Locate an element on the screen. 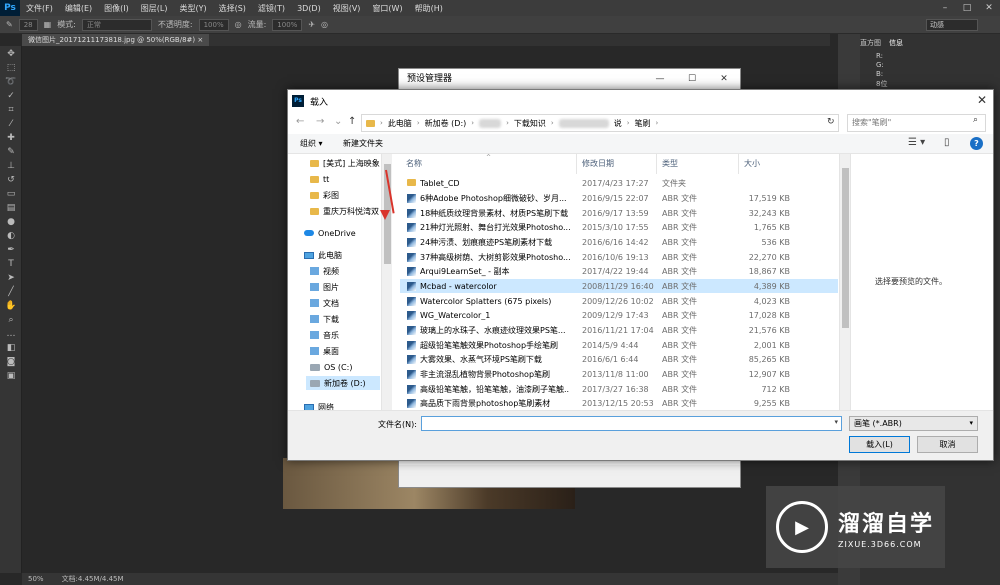 The width and height of the screenshot is (1000, 585). menu-view: 视图(V) is located at coordinates (347, 8).